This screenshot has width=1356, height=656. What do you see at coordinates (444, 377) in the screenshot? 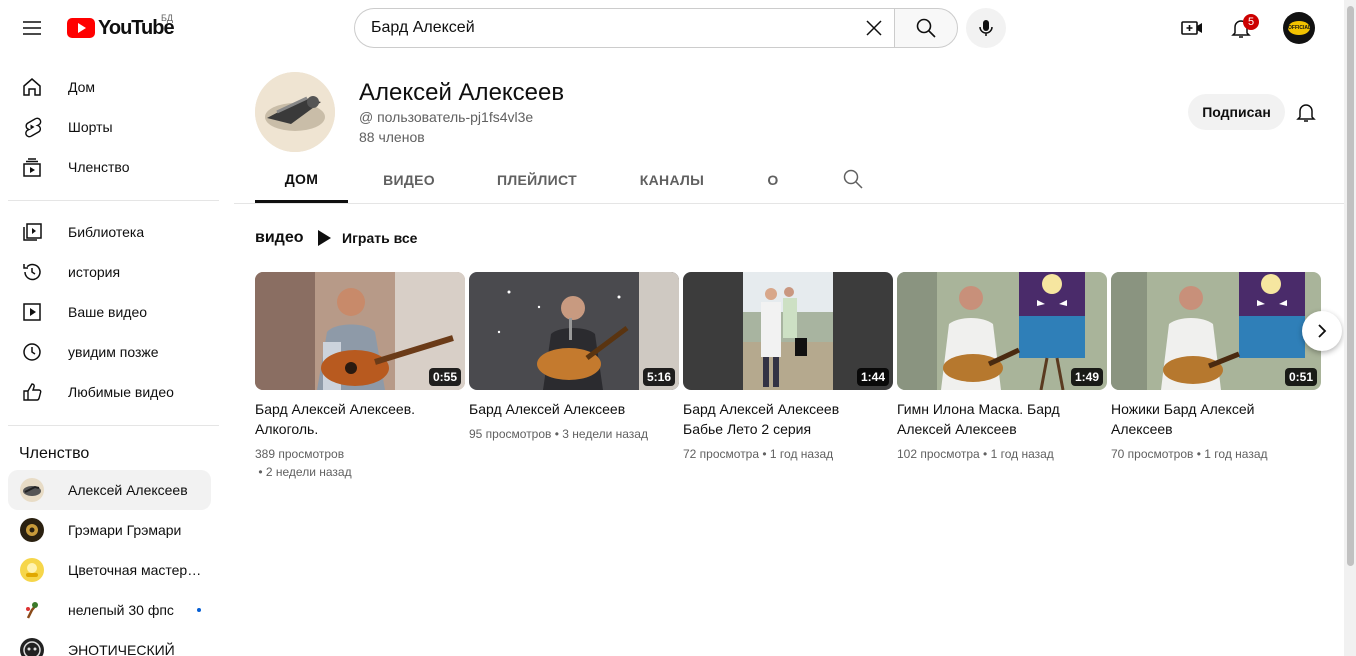
I see `video-duration: 0:55` at bounding box center [444, 377].